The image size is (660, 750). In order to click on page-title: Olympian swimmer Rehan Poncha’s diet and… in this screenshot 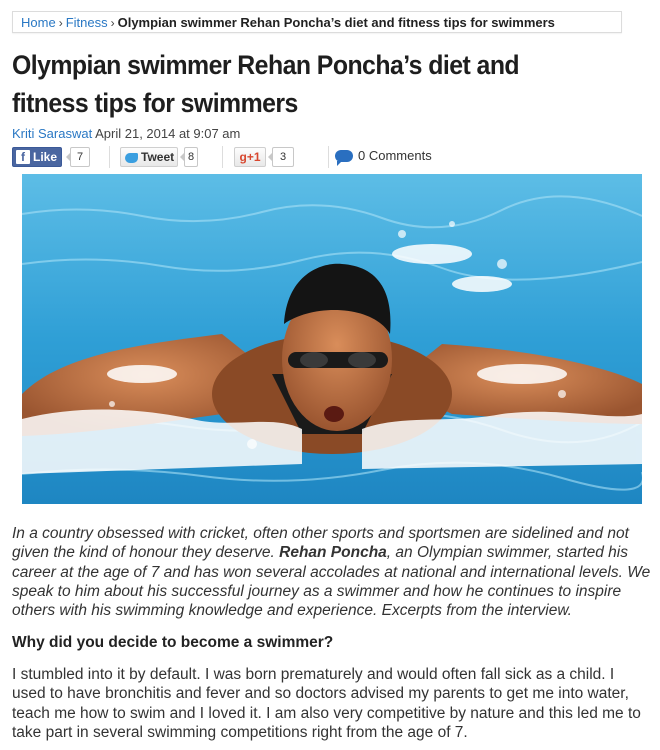, I will do `click(266, 84)`.